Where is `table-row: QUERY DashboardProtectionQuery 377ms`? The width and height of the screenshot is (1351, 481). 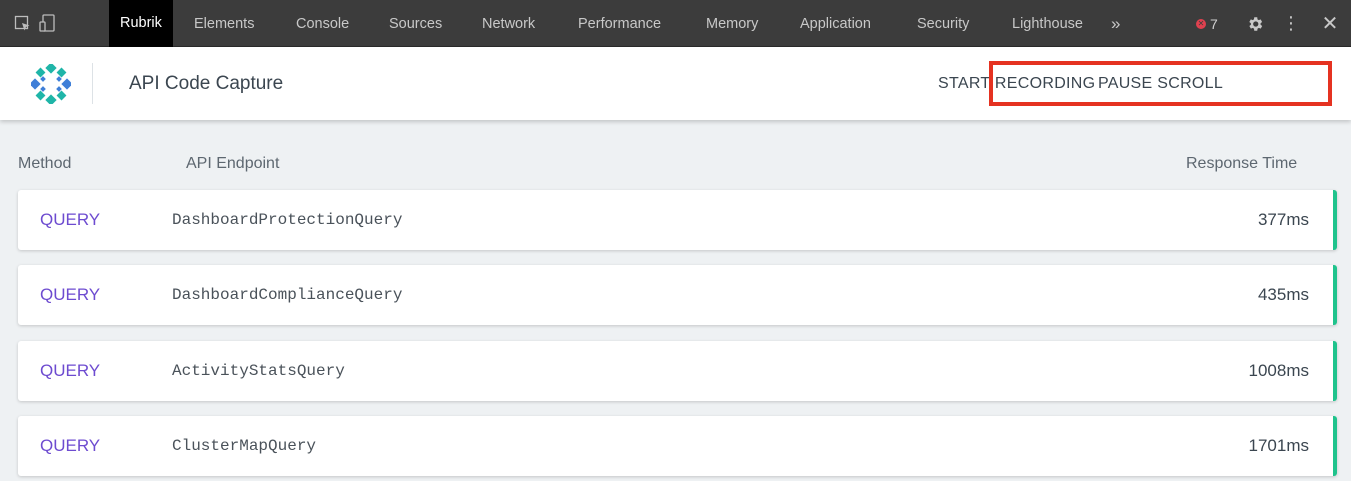
table-row: QUERY DashboardProtectionQuery 377ms is located at coordinates (677, 220).